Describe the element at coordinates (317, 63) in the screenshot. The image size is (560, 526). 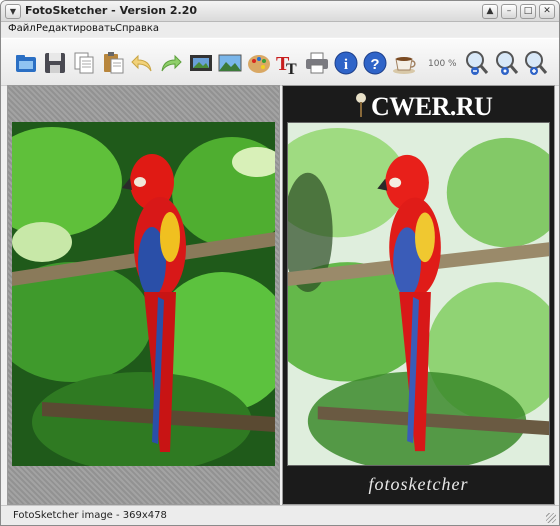
I see `print-icon` at that location.